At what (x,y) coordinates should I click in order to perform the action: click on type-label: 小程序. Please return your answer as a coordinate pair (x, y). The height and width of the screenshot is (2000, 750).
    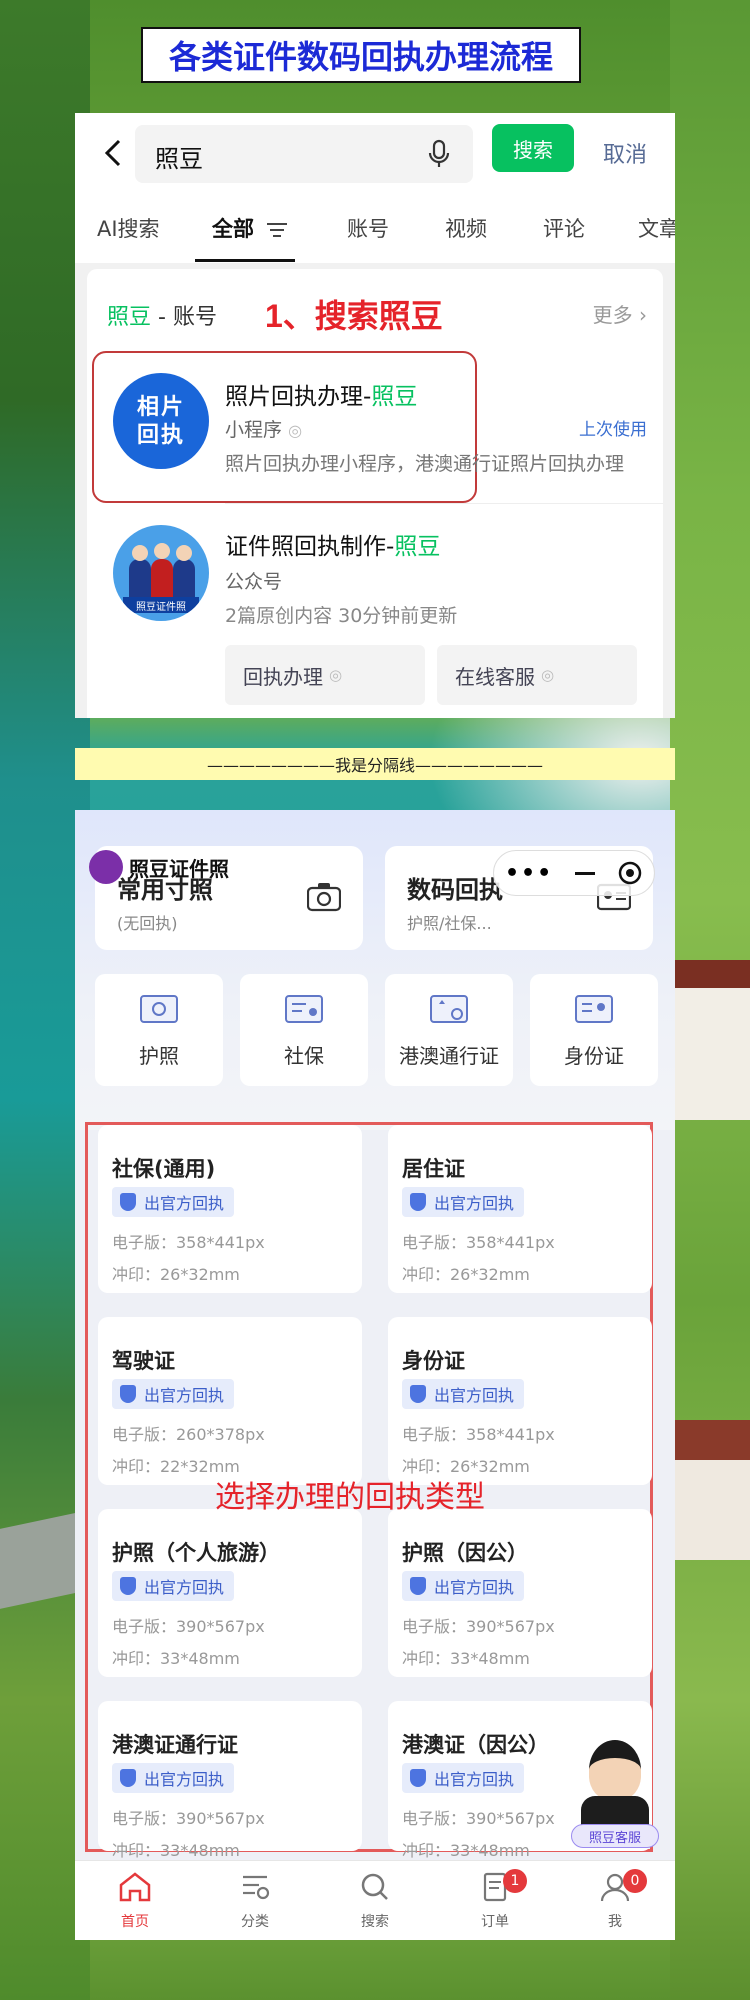
    Looking at the image, I should click on (254, 430).